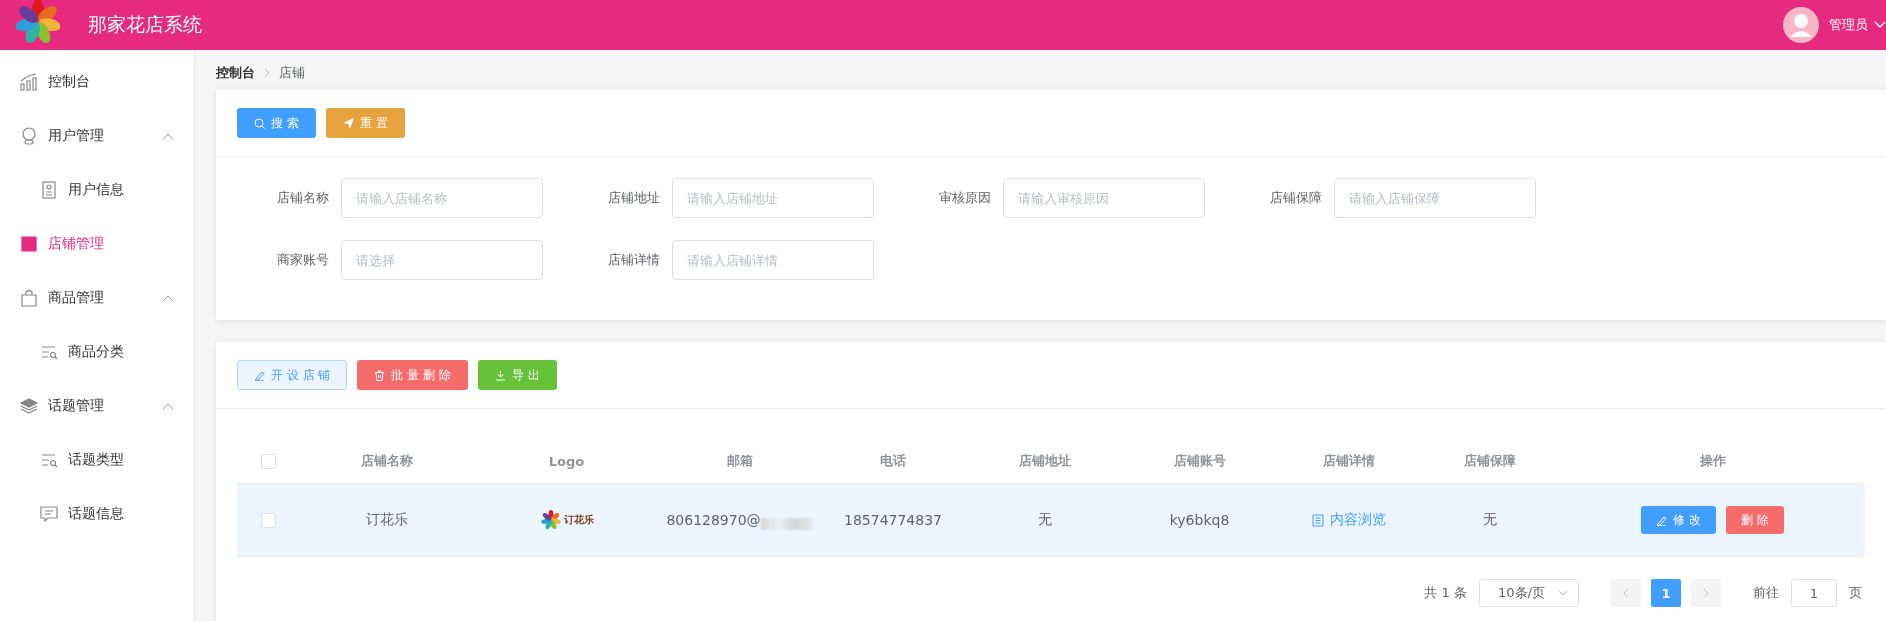 The height and width of the screenshot is (621, 1886). I want to click on total-count: 共 1 条, so click(1445, 593).